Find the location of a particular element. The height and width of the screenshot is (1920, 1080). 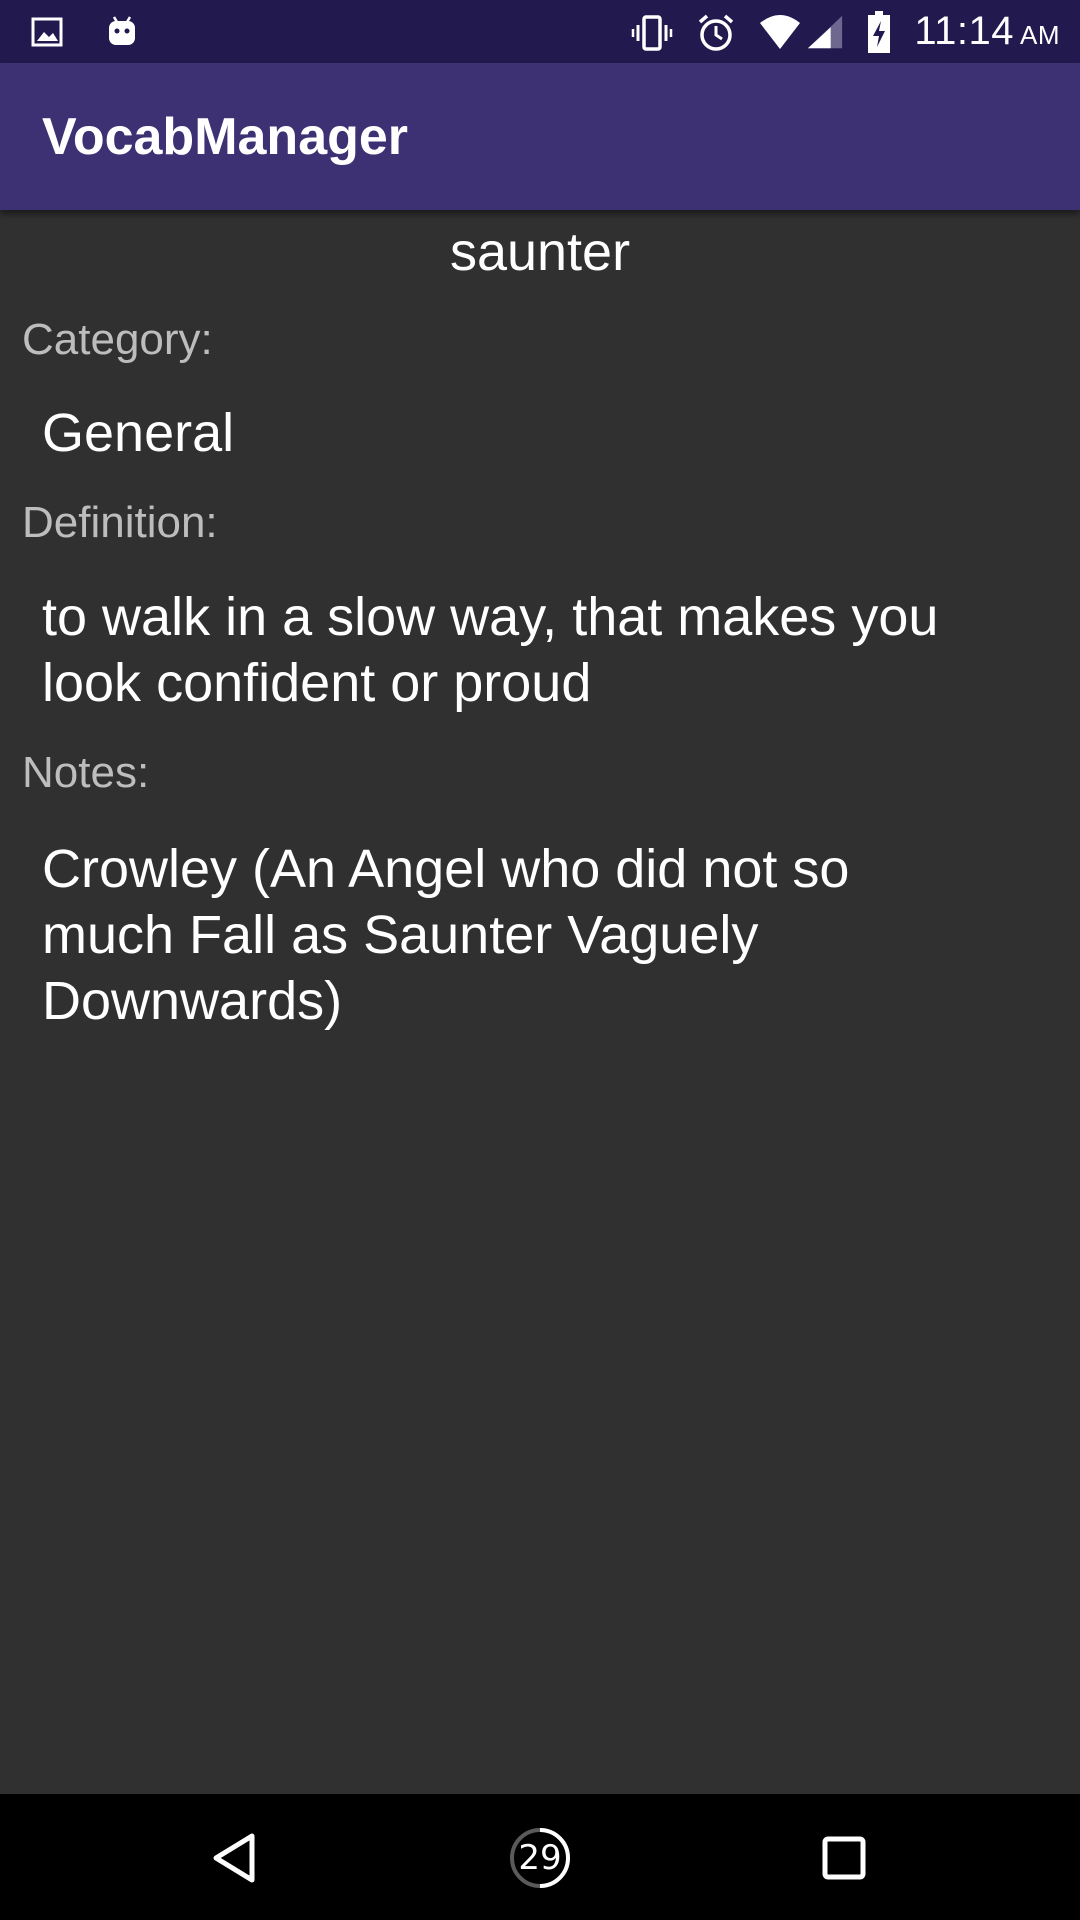

vibrate-icon is located at coordinates (652, 33).